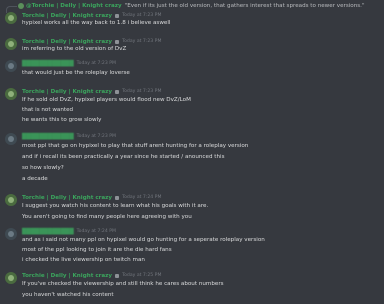 This screenshot has height=304, width=384. I want to click on message-text: im referring to the old version of DvZ, so click(74, 49).